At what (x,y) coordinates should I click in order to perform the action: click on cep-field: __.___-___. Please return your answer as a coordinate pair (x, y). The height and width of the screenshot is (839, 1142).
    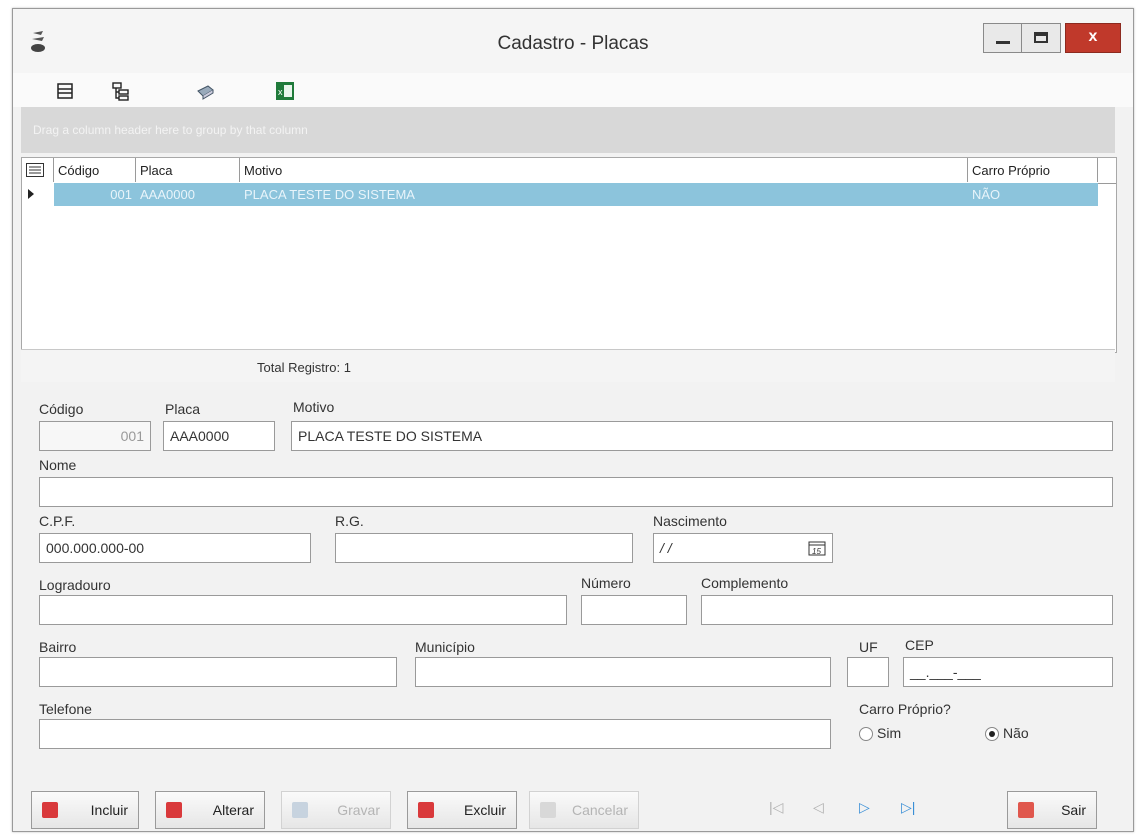
    Looking at the image, I should click on (1008, 672).